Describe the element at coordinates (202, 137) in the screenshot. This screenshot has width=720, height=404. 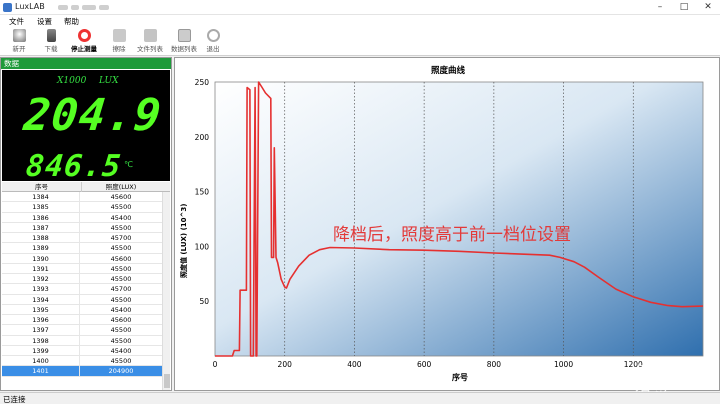
I see `y-tick-label: 200` at that location.